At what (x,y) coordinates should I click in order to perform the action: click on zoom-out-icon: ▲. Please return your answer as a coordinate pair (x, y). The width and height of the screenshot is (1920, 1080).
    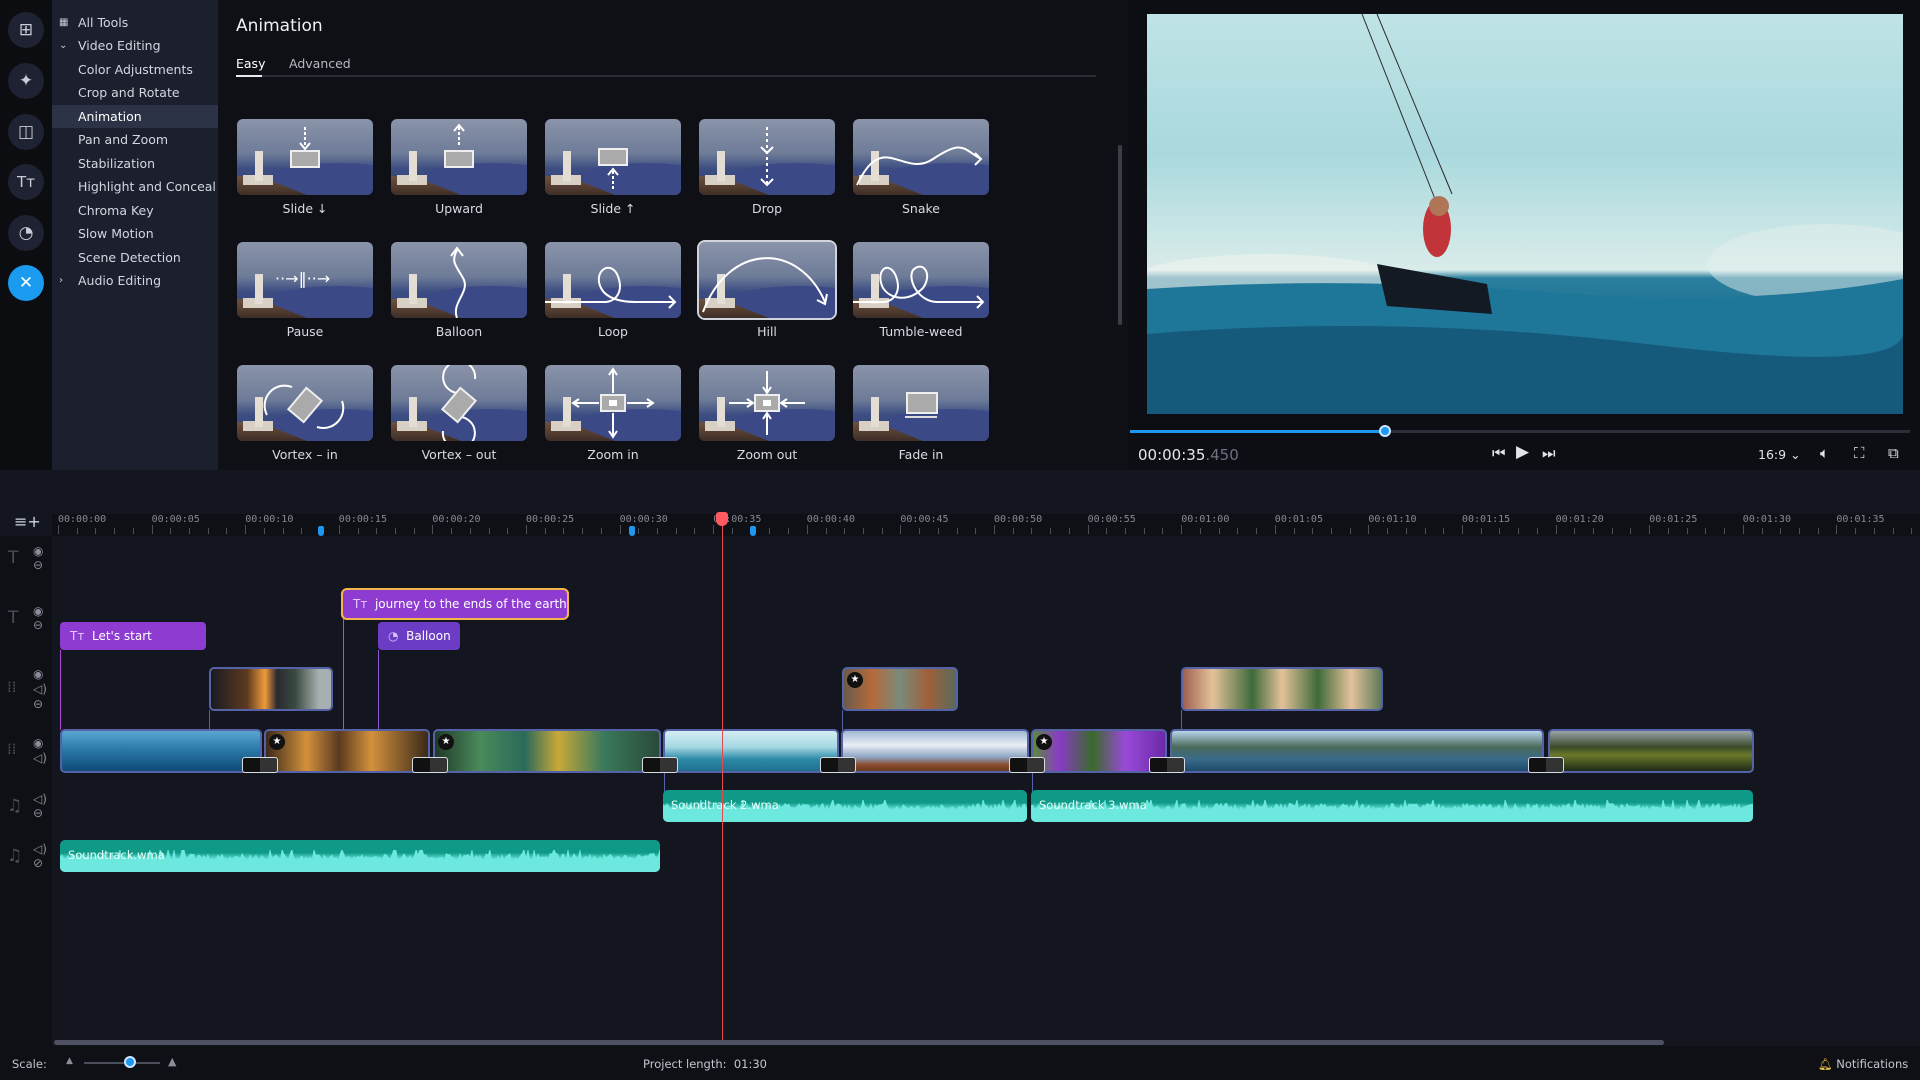
    Looking at the image, I should click on (69, 1061).